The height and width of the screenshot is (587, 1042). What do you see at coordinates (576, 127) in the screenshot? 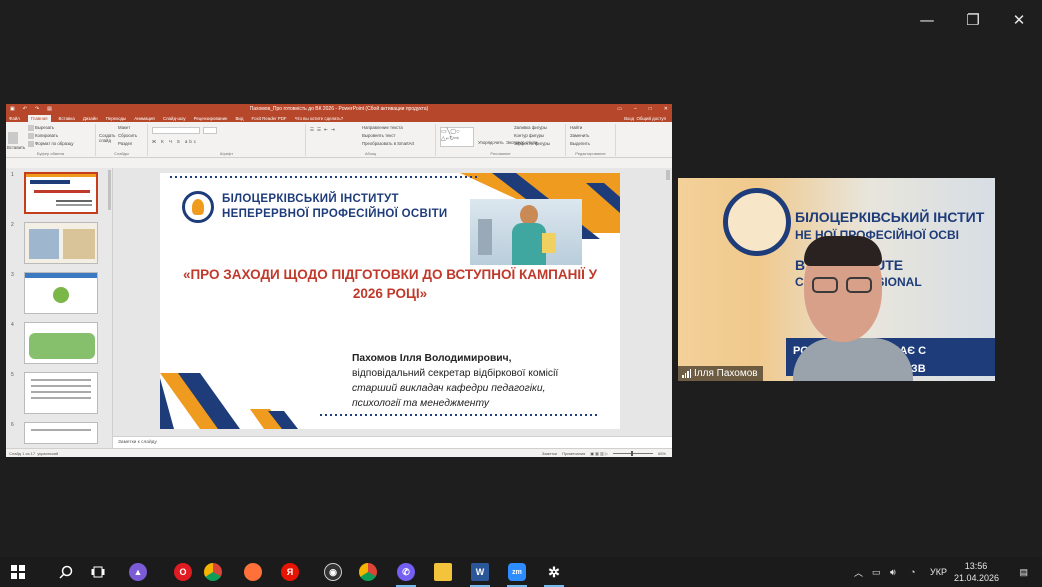
I see `find-button: Найти` at bounding box center [576, 127].